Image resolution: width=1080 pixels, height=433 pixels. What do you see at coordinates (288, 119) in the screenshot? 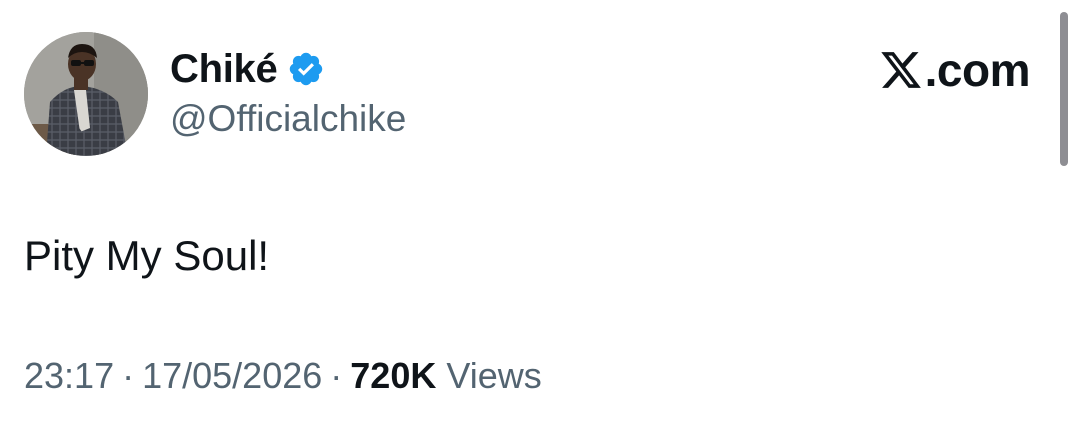
I see `author-handle: @Officialchike` at bounding box center [288, 119].